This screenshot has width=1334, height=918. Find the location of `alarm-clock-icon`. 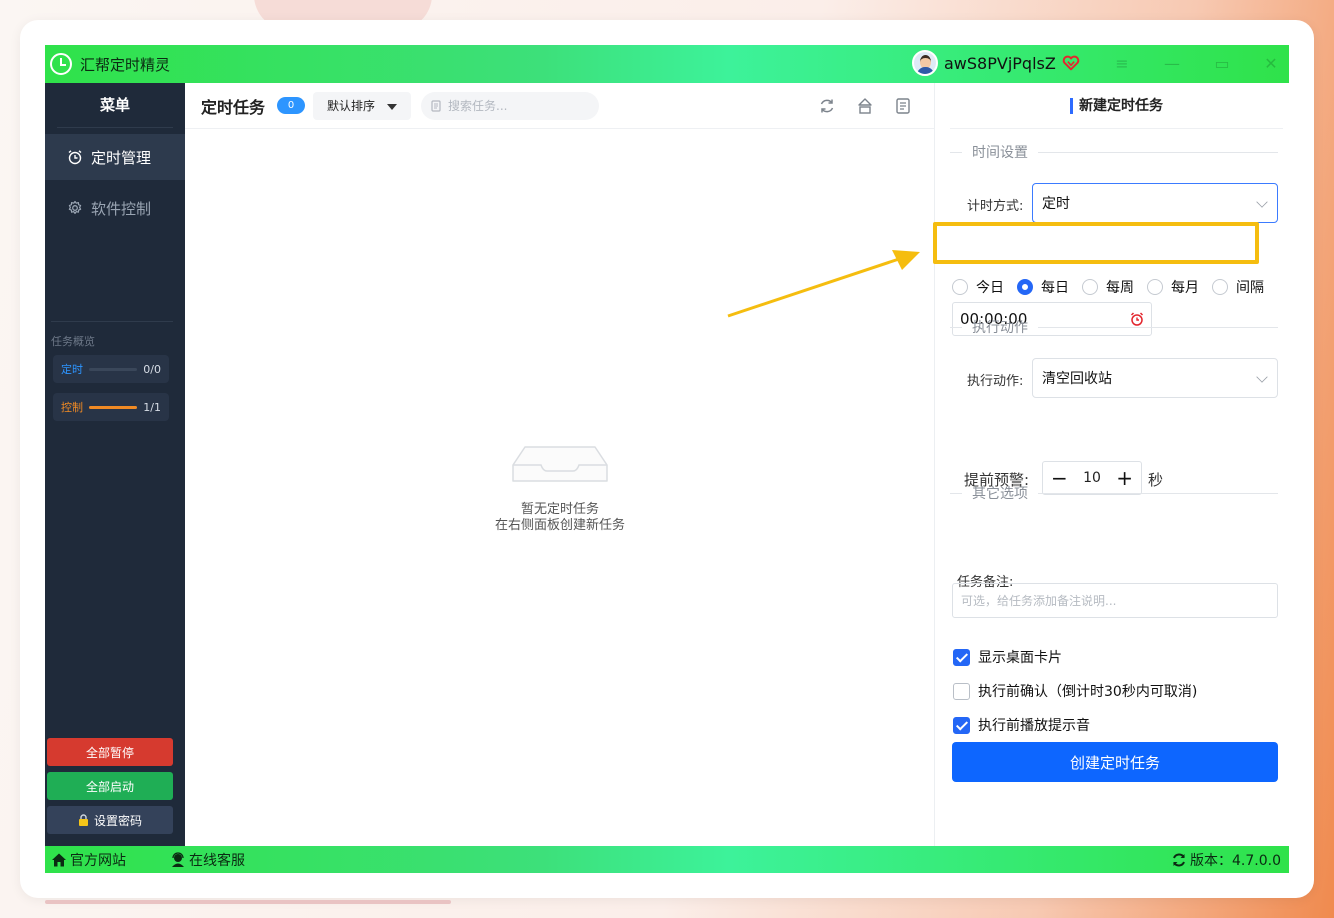

alarm-clock-icon is located at coordinates (75, 157).